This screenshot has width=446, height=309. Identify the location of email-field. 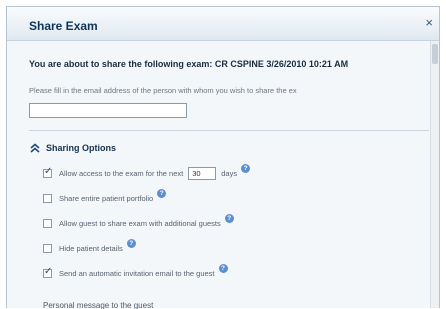
(108, 110).